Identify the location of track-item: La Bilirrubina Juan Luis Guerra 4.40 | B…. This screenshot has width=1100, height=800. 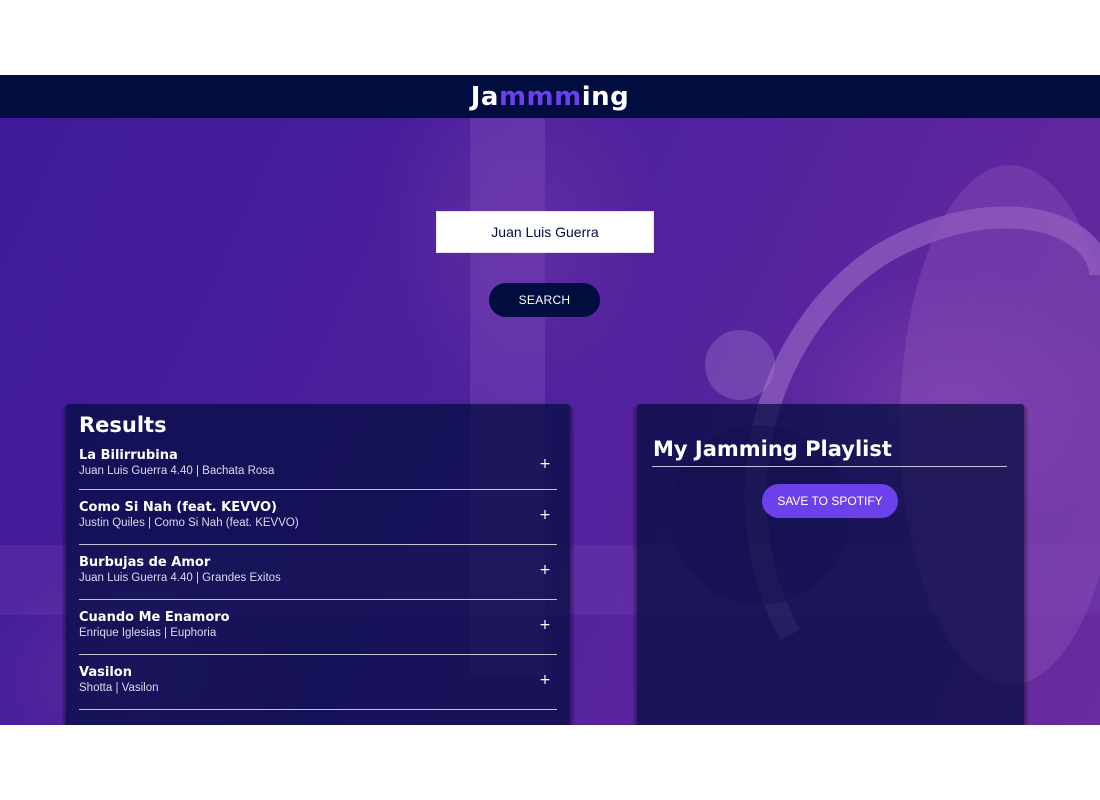
(318, 466).